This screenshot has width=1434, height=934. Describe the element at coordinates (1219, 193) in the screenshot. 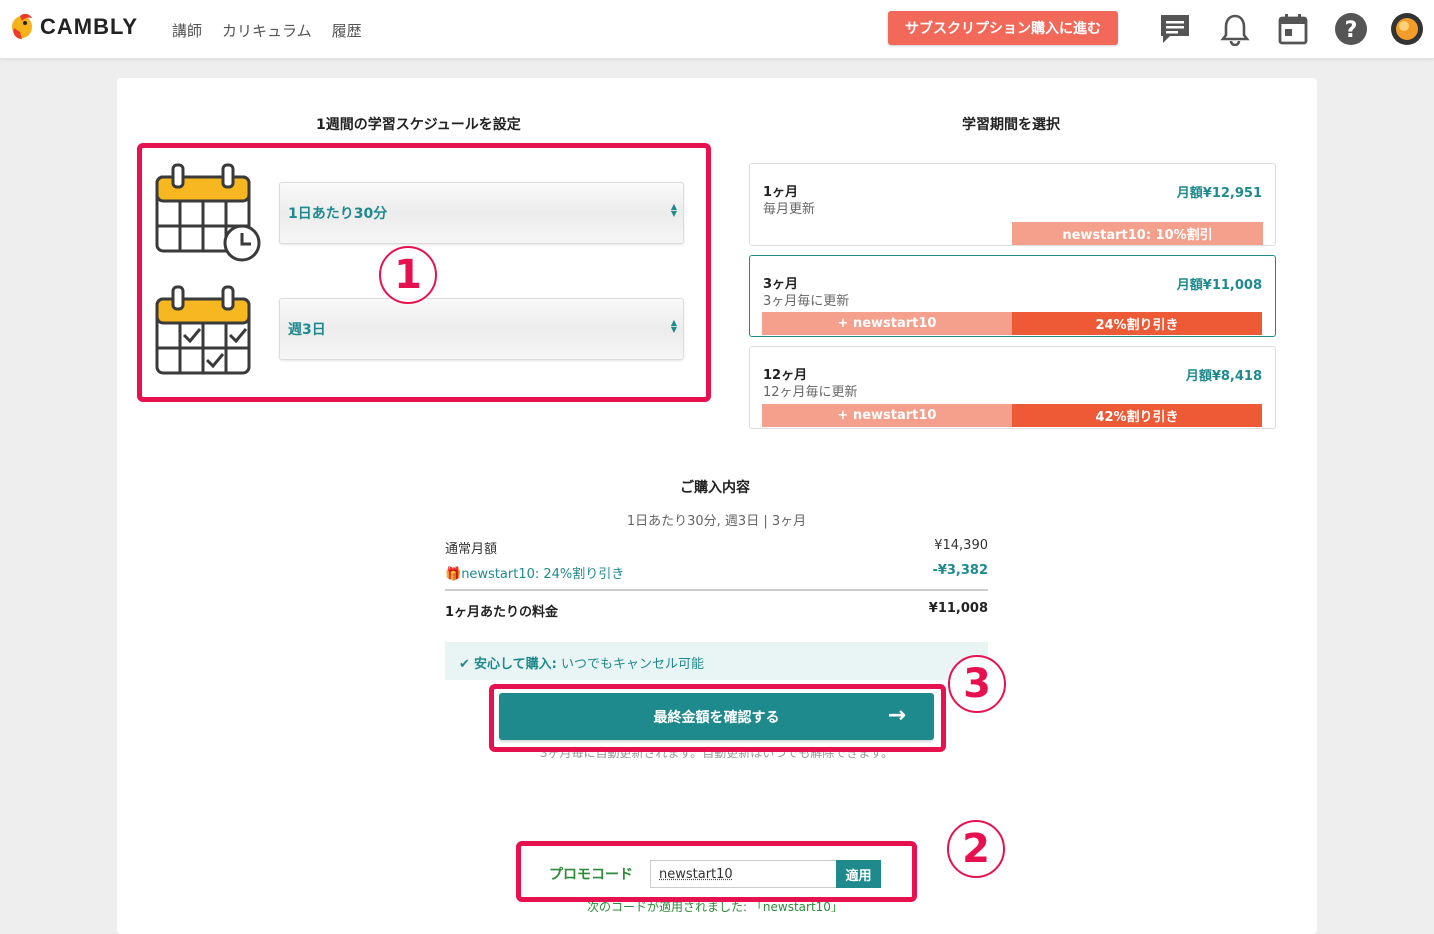

I see `plan-price: 月額¥12,951` at that location.